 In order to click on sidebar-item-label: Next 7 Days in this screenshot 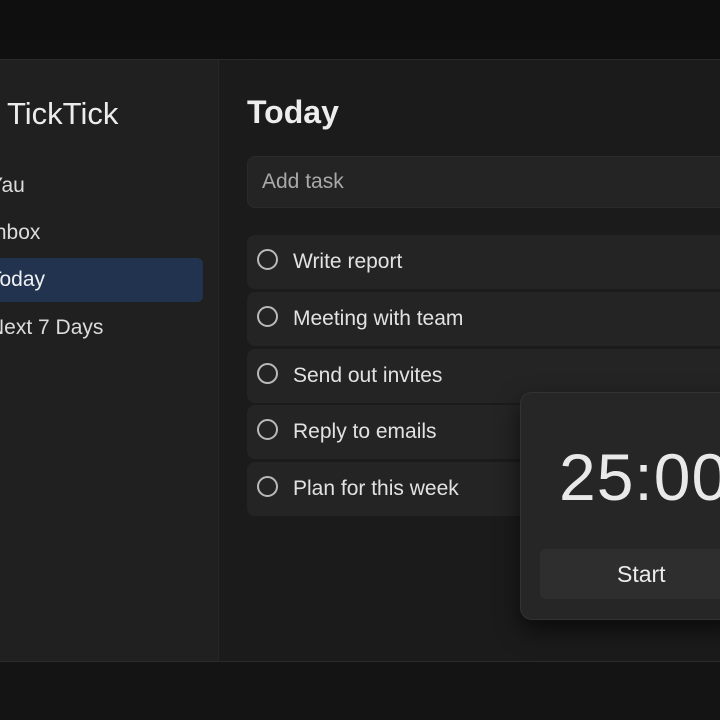, I will do `click(52, 327)`.